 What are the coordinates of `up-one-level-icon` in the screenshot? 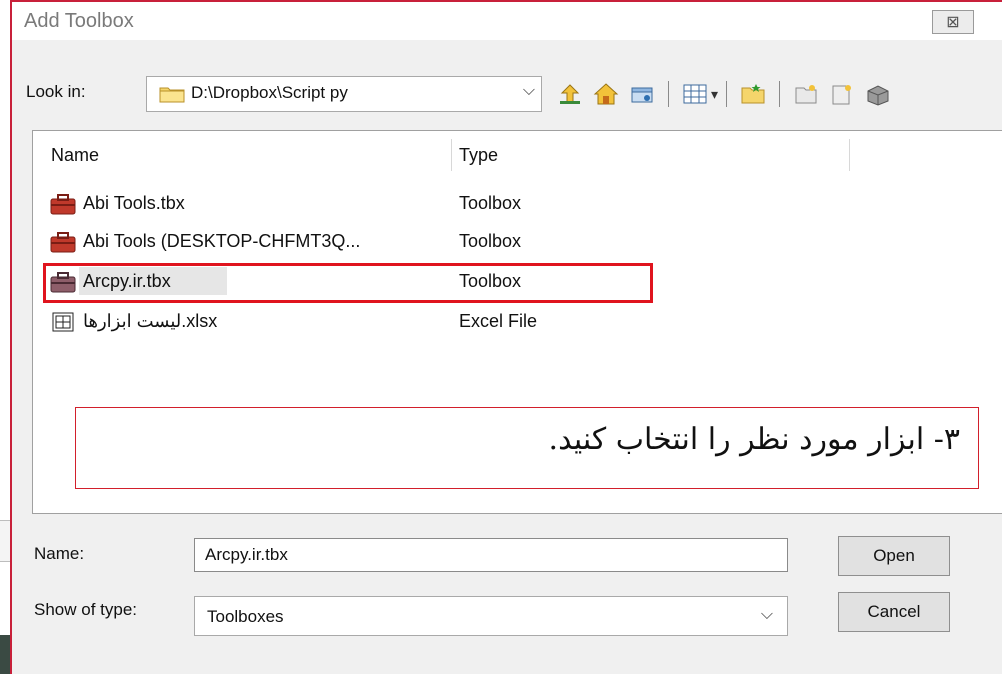 It's located at (570, 94).